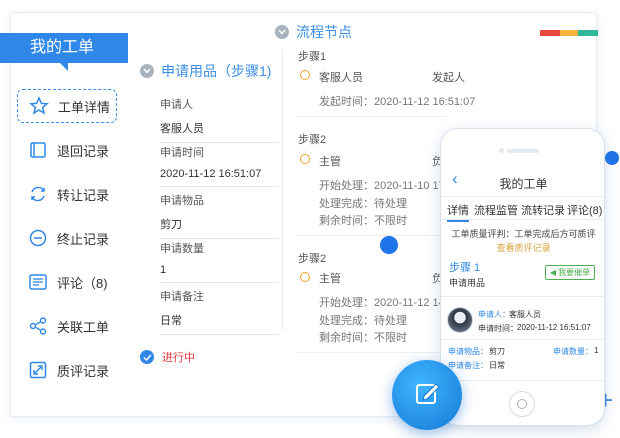 This screenshot has width=620, height=438. I want to click on applicant-value: 客服人员, so click(525, 314).